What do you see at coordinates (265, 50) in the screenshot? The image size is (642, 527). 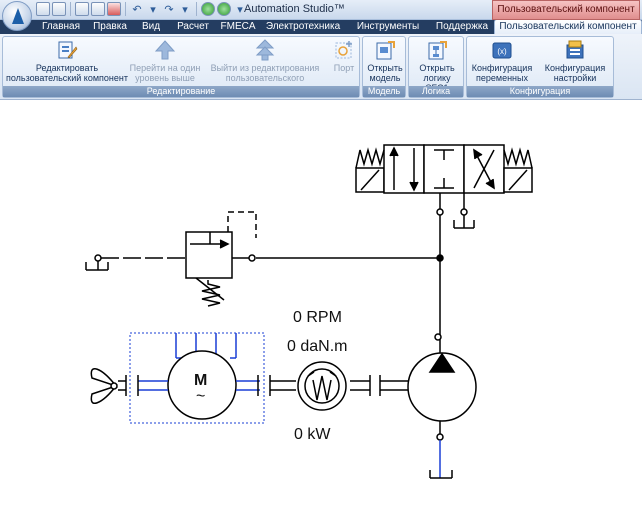 I see `double-arrow-up-icon` at bounding box center [265, 50].